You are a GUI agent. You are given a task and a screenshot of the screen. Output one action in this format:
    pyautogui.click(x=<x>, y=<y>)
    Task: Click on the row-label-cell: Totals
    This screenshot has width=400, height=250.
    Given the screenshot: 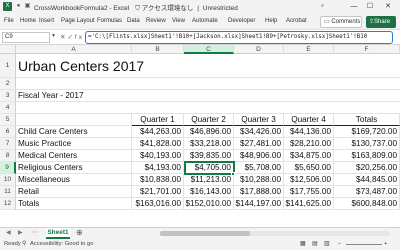 What is the action you would take?
    pyautogui.click(x=74, y=204)
    